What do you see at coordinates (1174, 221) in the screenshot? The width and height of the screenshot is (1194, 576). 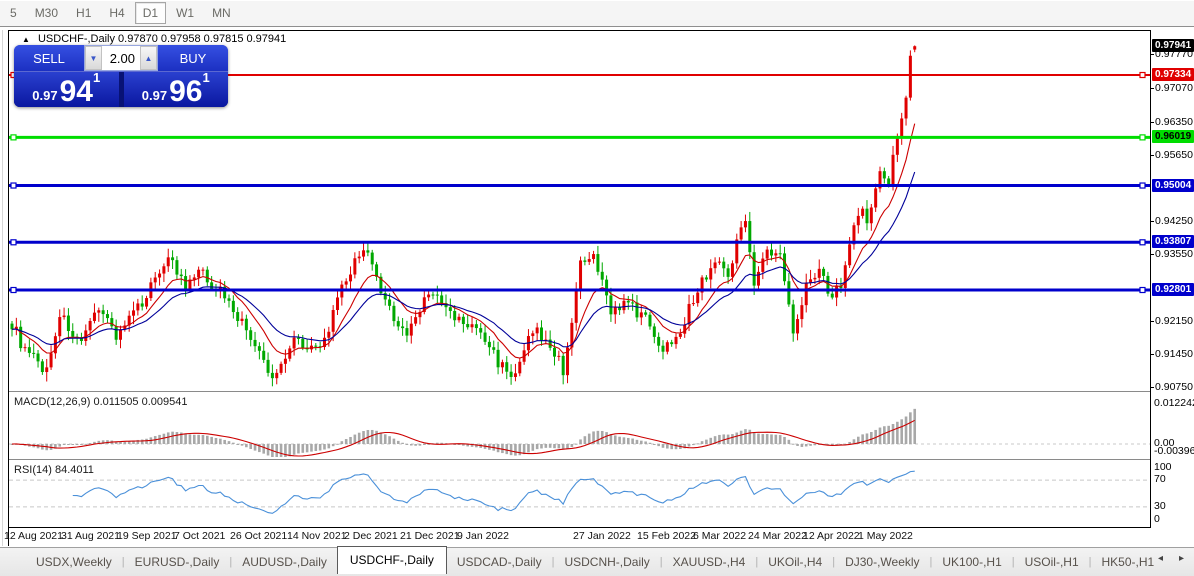 I see `price-tick-label: 0.94250` at bounding box center [1174, 221].